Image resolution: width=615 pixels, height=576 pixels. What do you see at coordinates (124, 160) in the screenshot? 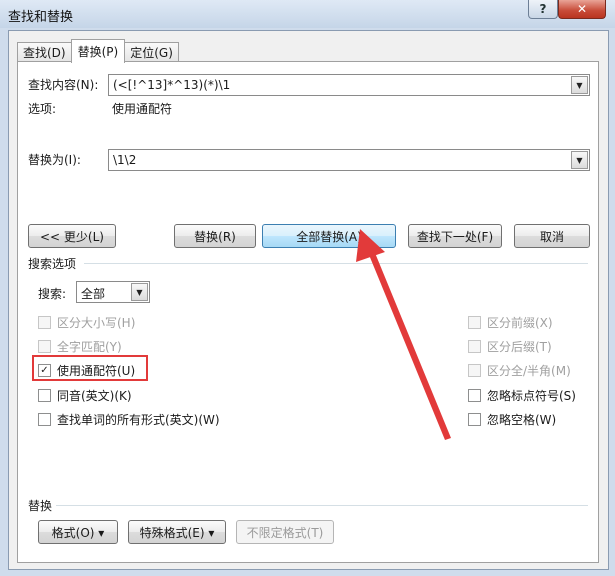
I see `replace-input: \1\2` at bounding box center [124, 160].